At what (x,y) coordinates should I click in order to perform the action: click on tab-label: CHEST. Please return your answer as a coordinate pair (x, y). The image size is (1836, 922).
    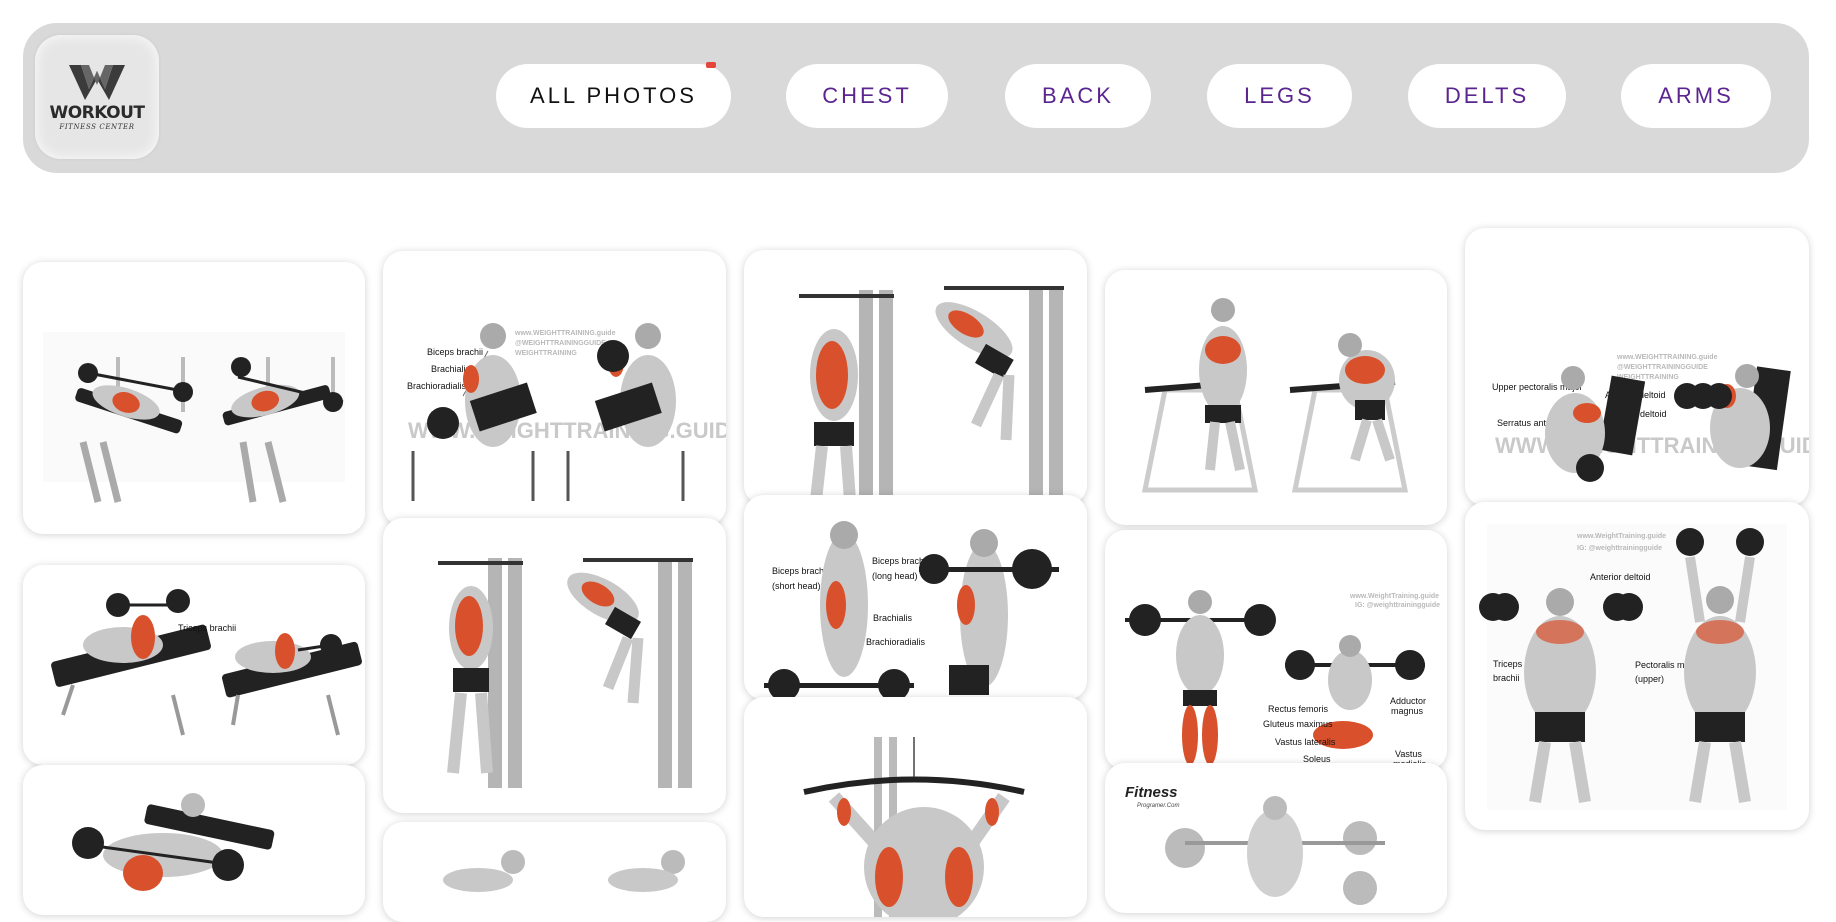
    Looking at the image, I should click on (867, 95).